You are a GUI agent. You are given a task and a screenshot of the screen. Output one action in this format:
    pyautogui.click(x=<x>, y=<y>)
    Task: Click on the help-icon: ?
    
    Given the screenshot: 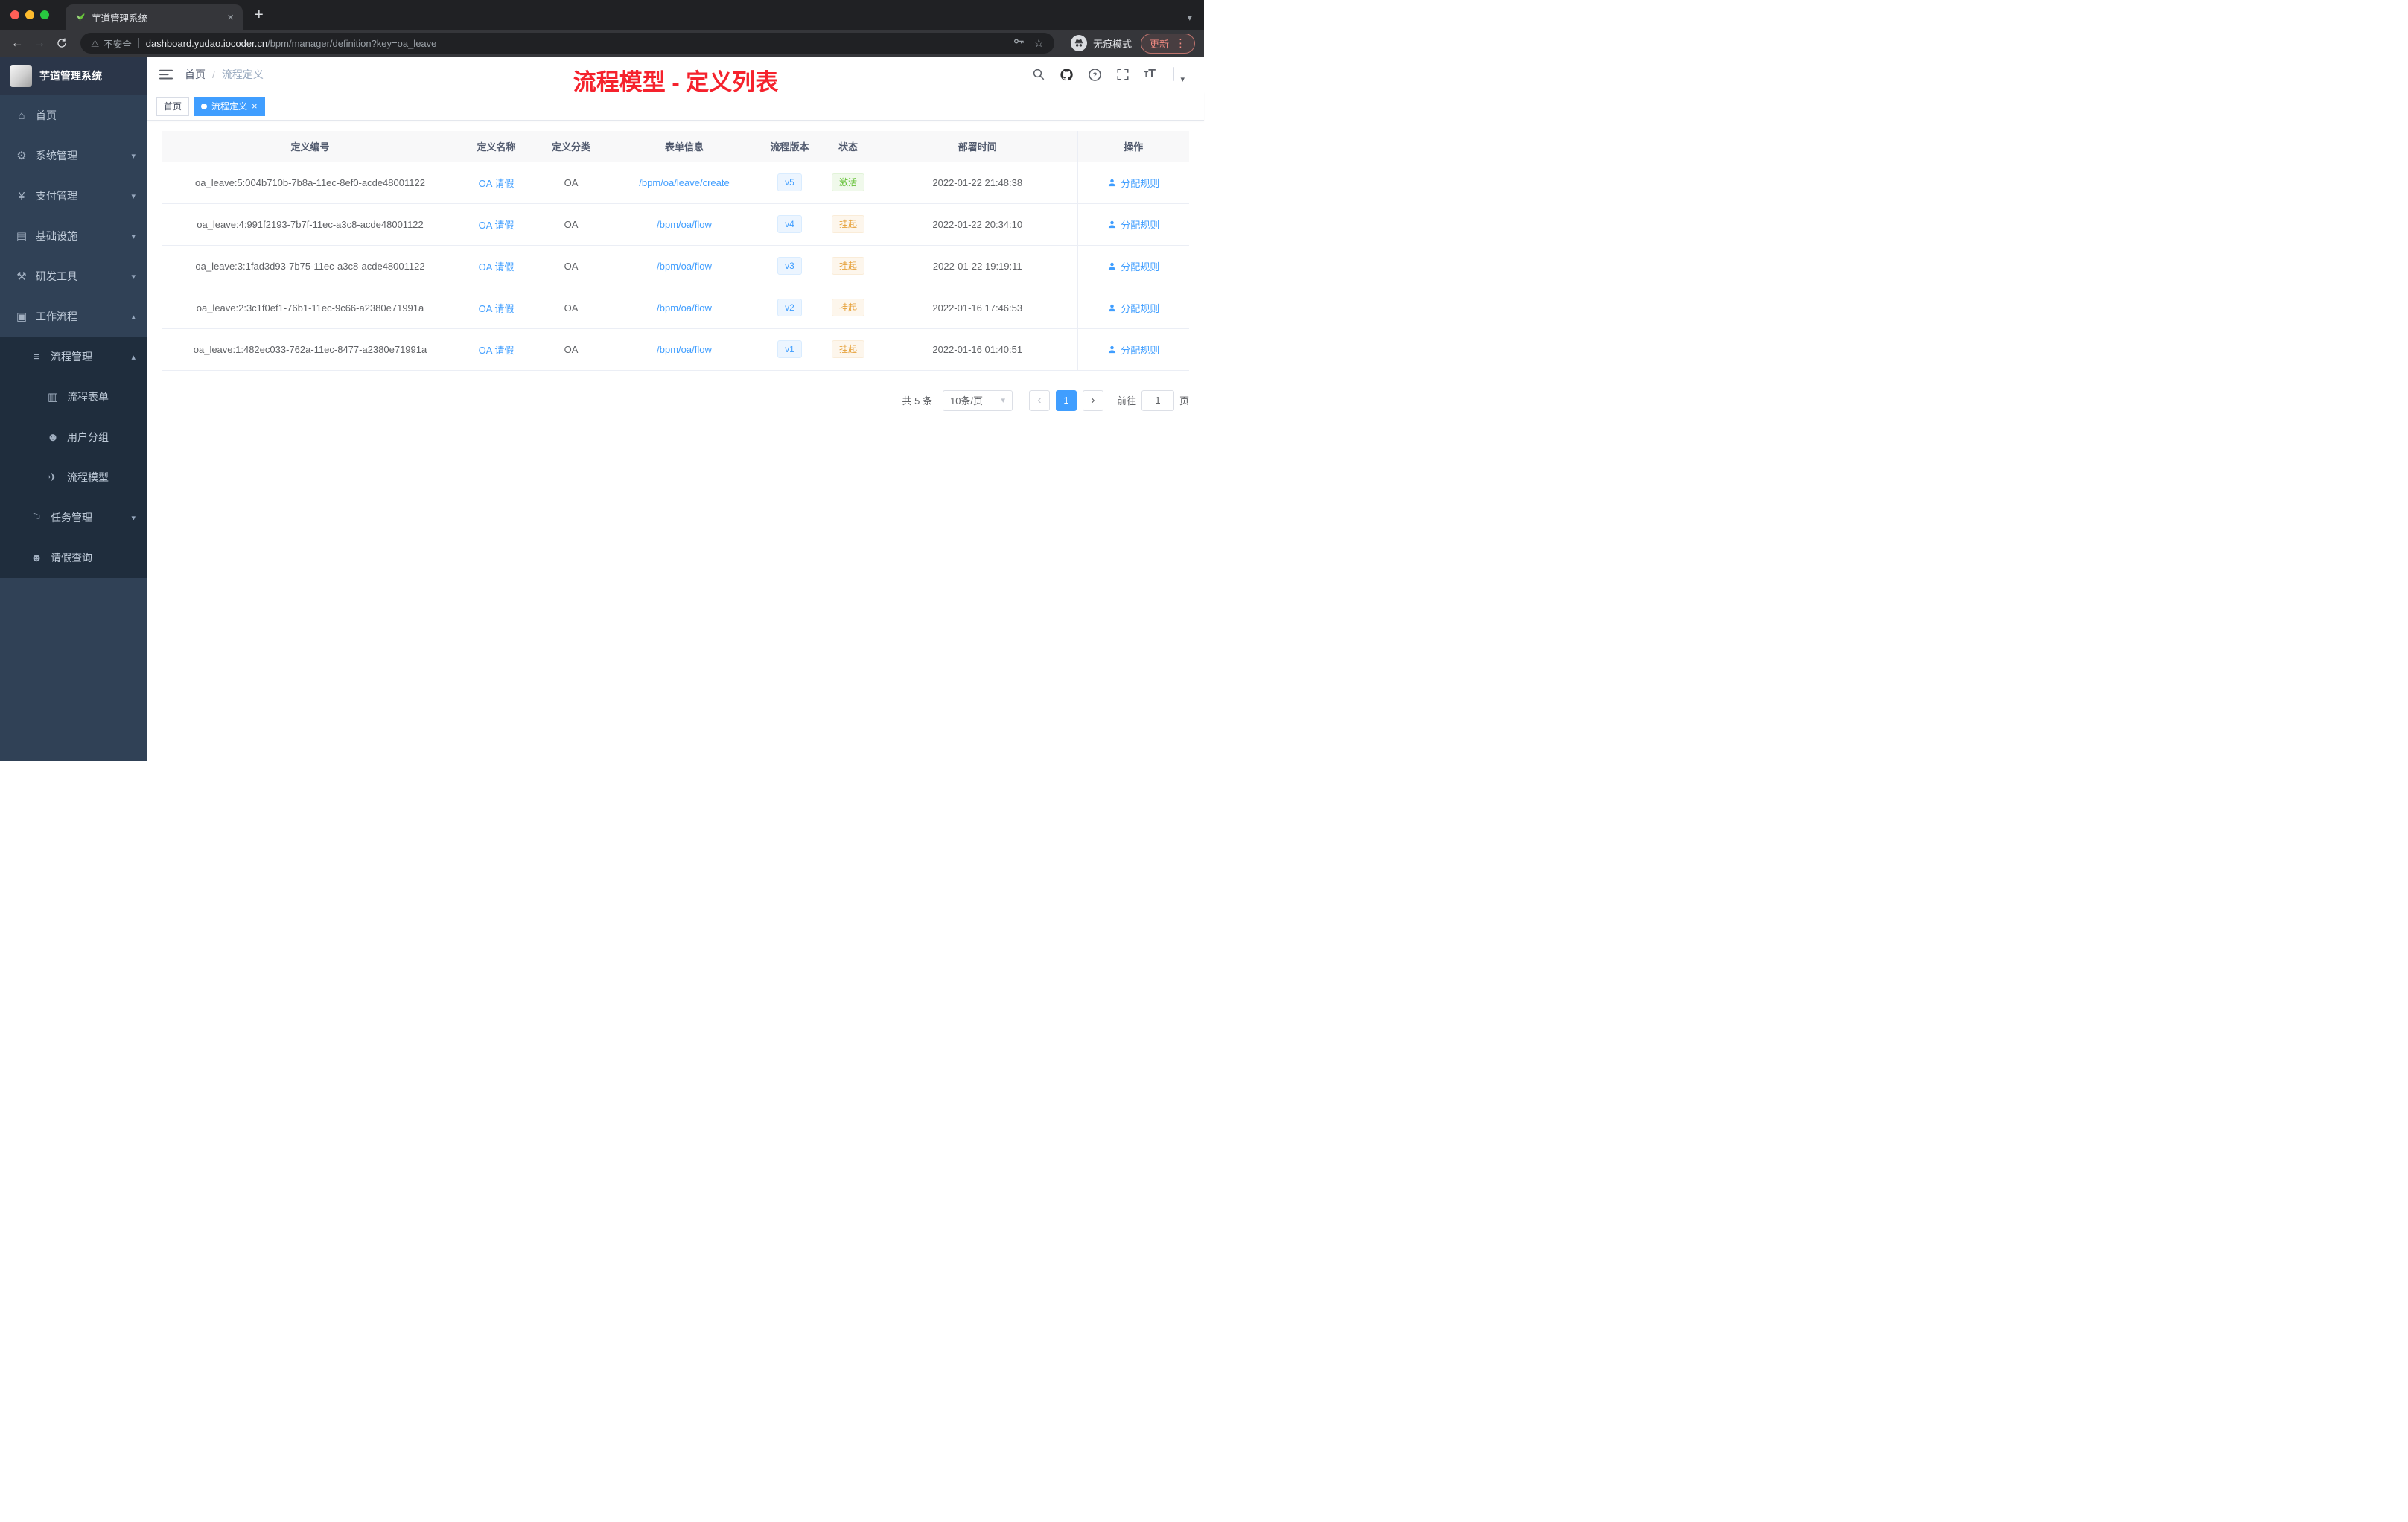 What is the action you would take?
    pyautogui.click(x=1095, y=75)
    